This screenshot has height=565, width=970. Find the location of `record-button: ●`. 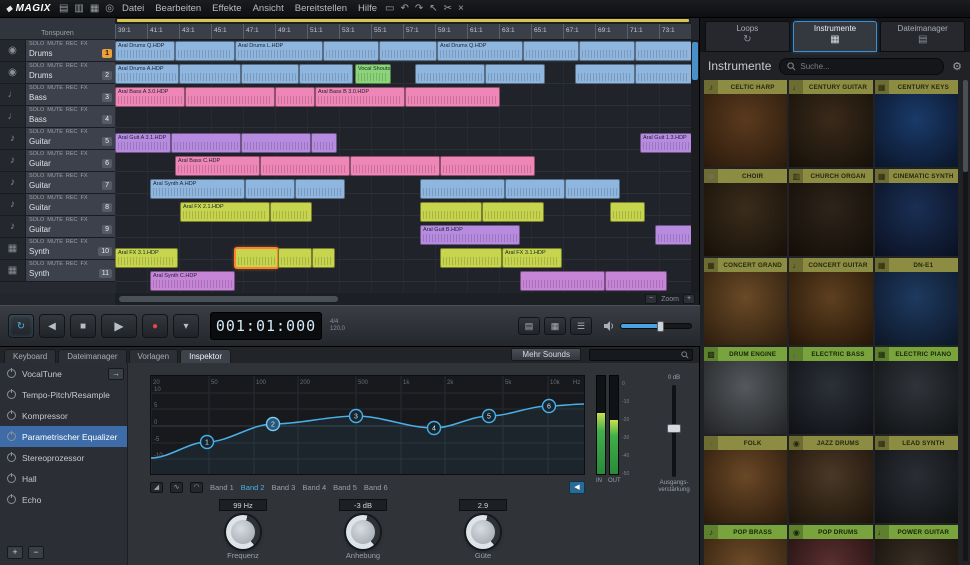

record-button: ● is located at coordinates (155, 326).